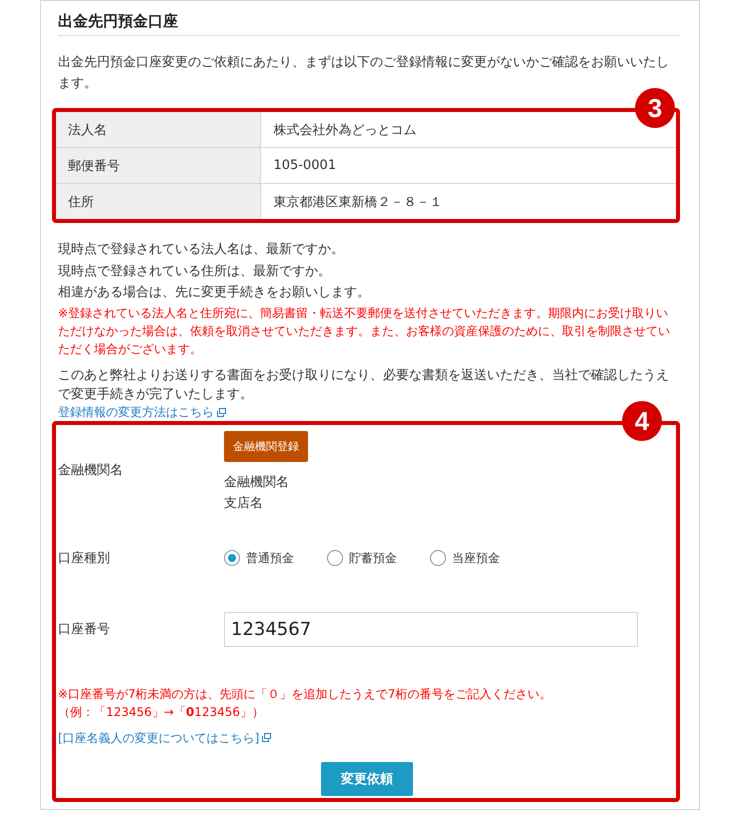  Describe the element at coordinates (118, 21) in the screenshot. I see `section-title: 出金先円預金口座` at that location.